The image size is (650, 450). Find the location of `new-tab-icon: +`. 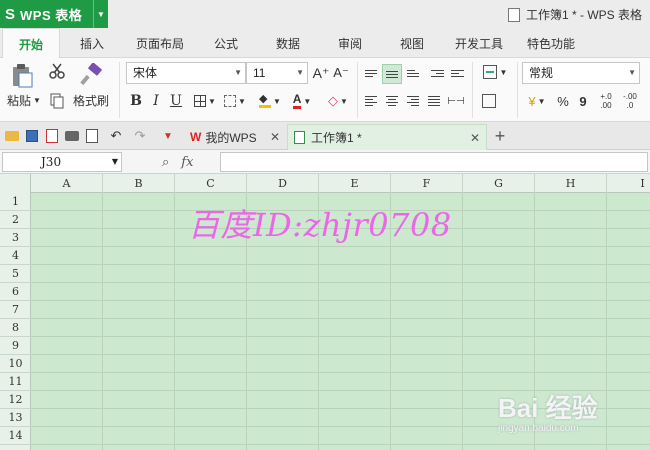

new-tab-icon: + is located at coordinates (500, 136).